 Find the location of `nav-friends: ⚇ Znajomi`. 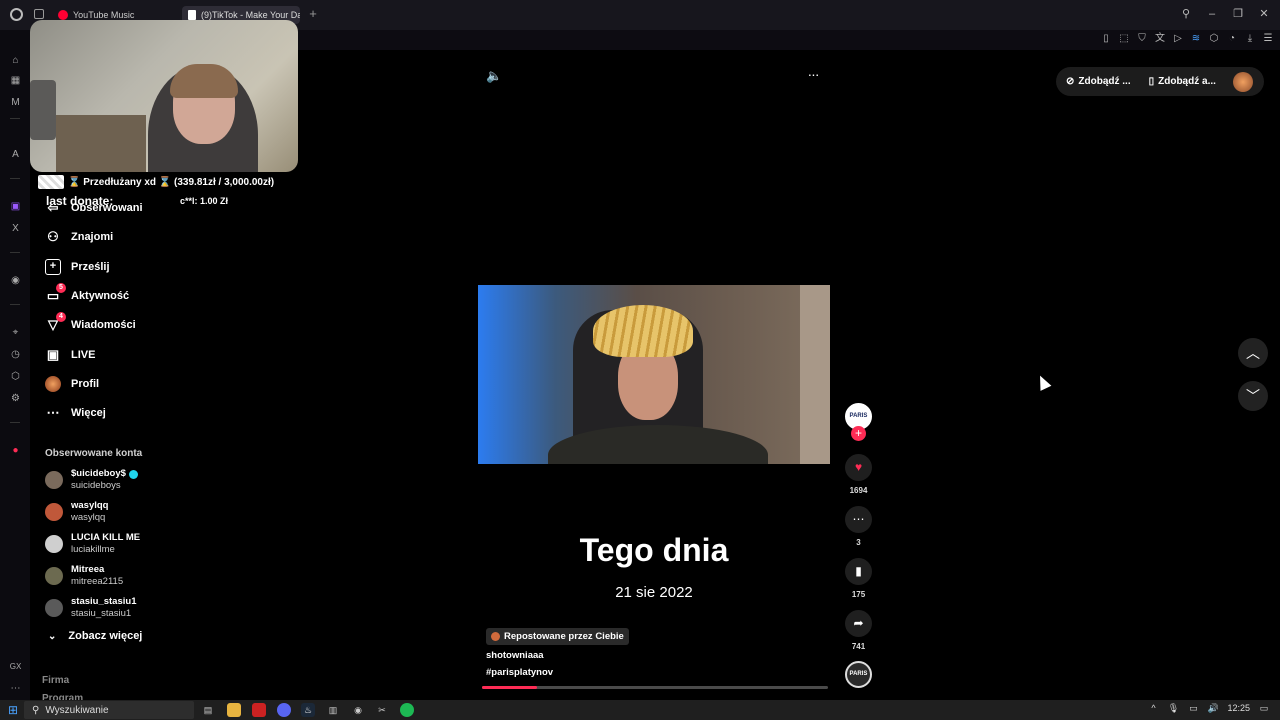

nav-friends: ⚇ Znajomi is located at coordinates (79, 237).